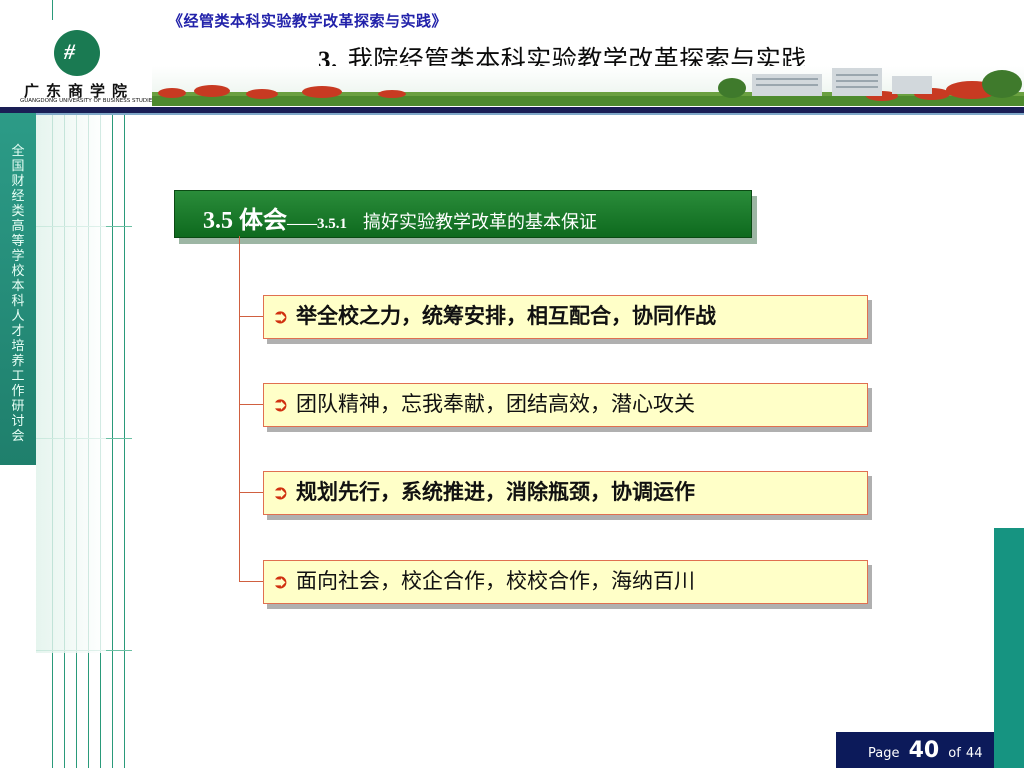  What do you see at coordinates (884, 753) in the screenshot?
I see `page-label: Page` at bounding box center [884, 753].